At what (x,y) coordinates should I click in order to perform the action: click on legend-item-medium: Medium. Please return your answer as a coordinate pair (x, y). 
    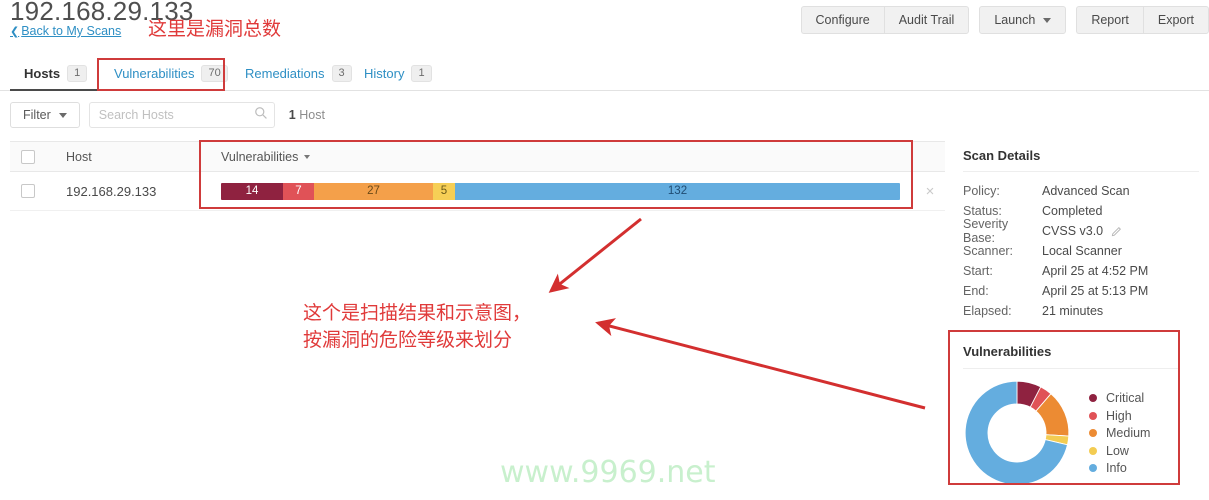
    Looking at the image, I should click on (1119, 433).